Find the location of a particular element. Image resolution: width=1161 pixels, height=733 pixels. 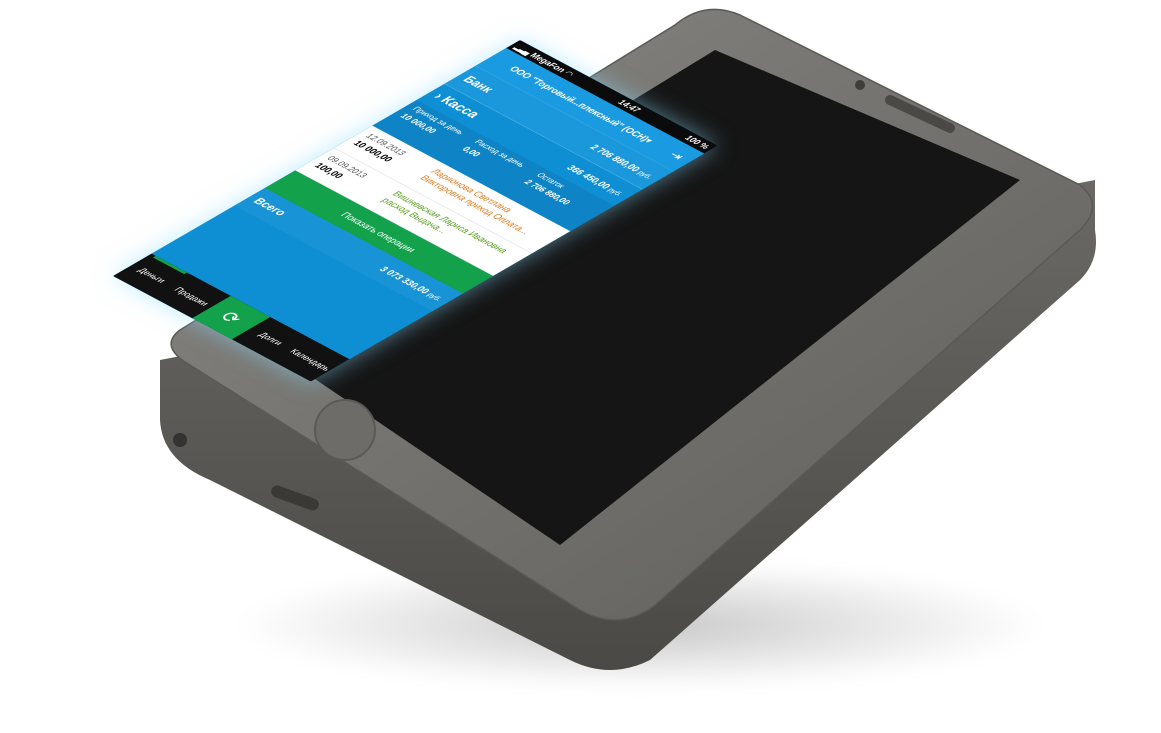

bank-label: Банк is located at coordinates (478, 84).